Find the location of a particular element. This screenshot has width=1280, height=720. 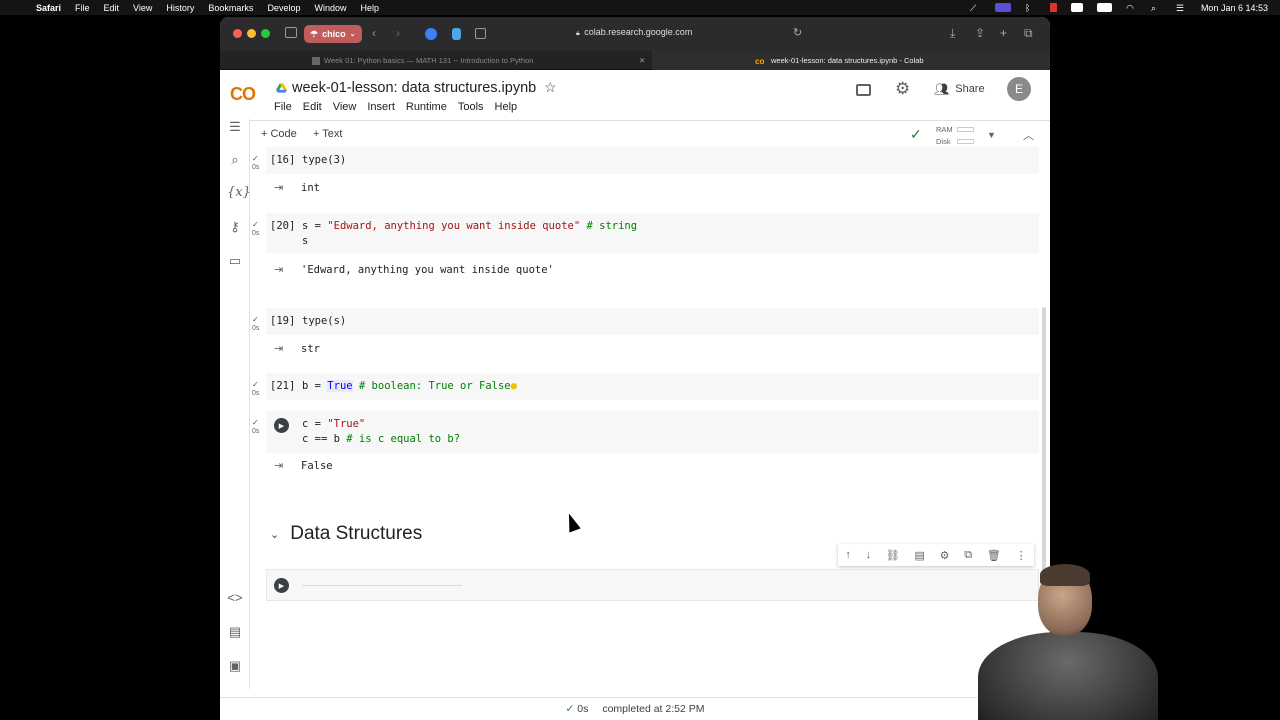

back-icon: ‹ is located at coordinates (374, 33).